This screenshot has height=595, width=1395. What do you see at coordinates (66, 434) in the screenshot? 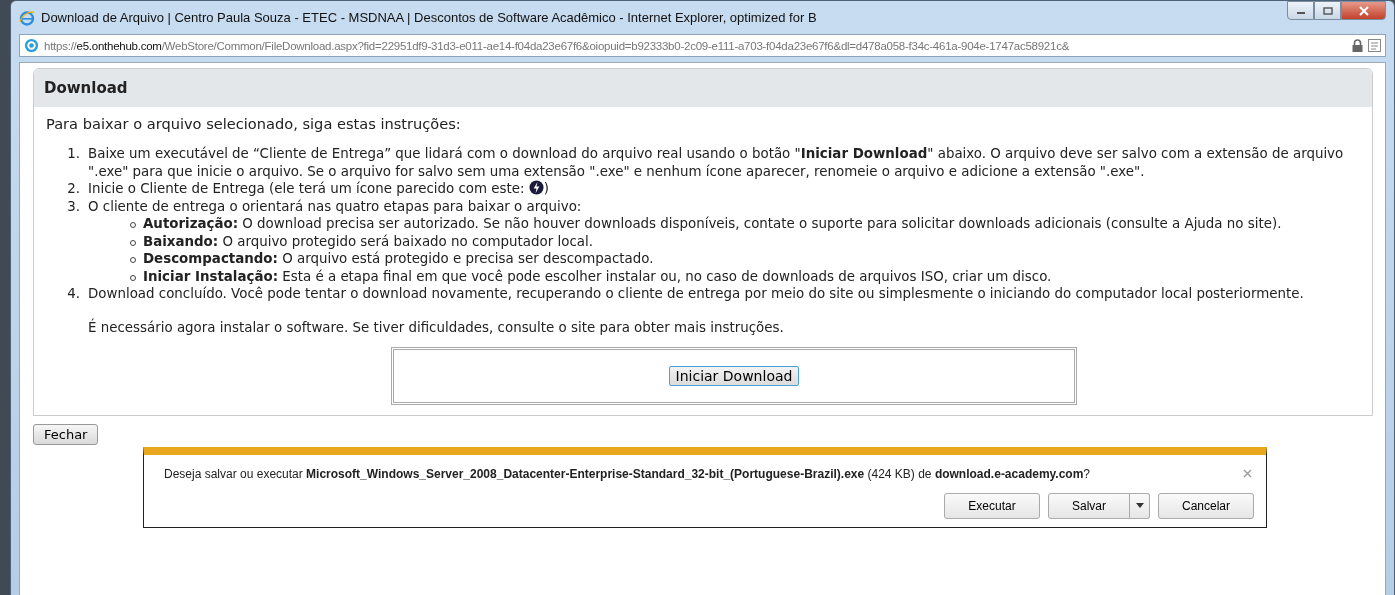
I see `close-dialog-button: Fechar` at bounding box center [66, 434].